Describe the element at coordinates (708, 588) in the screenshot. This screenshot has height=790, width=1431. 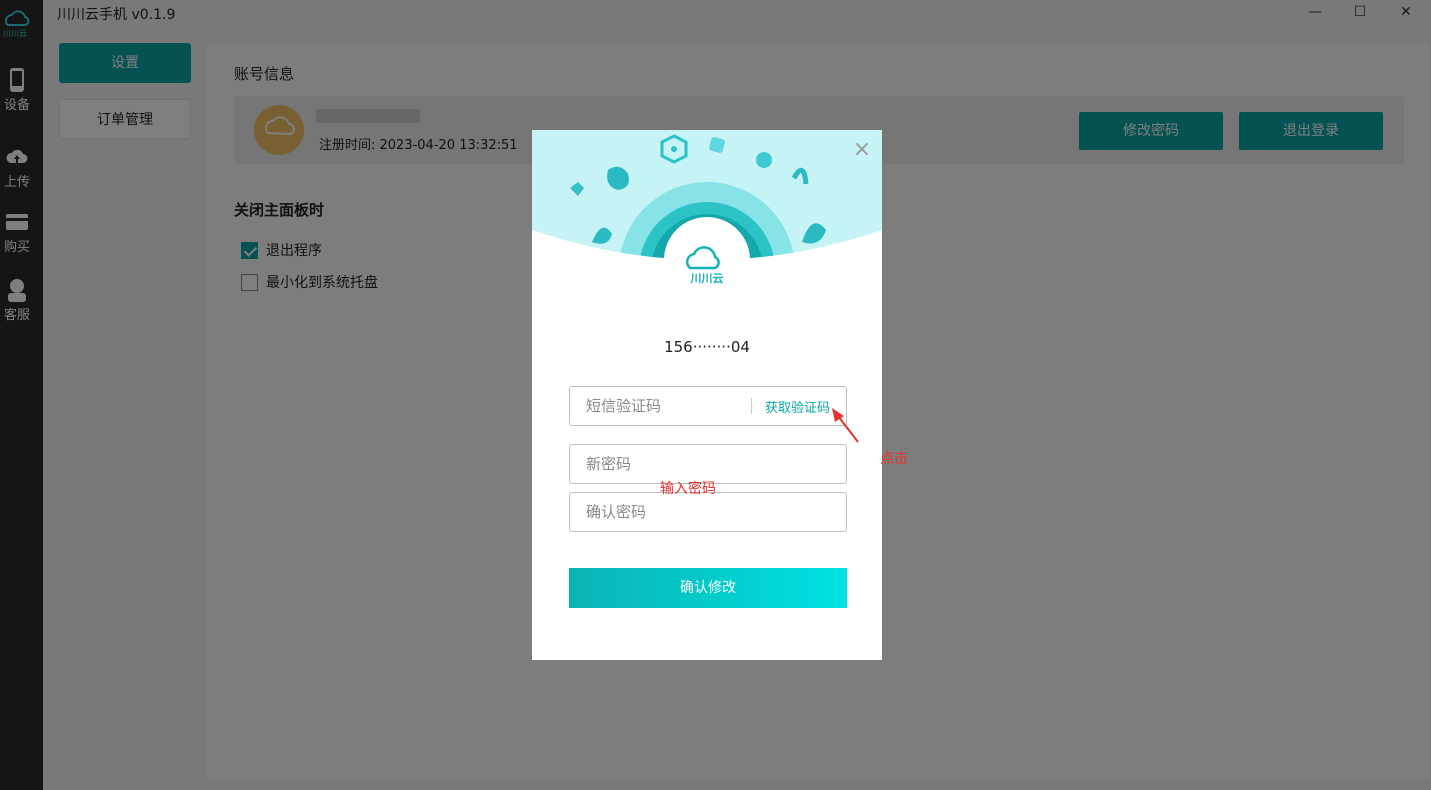
I see `confirm-change-button: 确认修改` at that location.